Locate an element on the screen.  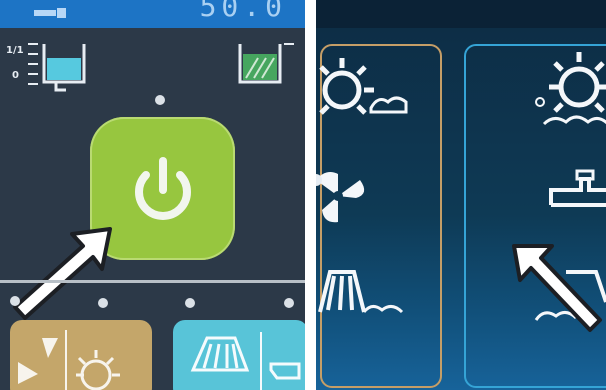
brush-icon-left is located at coordinates (361, 292).